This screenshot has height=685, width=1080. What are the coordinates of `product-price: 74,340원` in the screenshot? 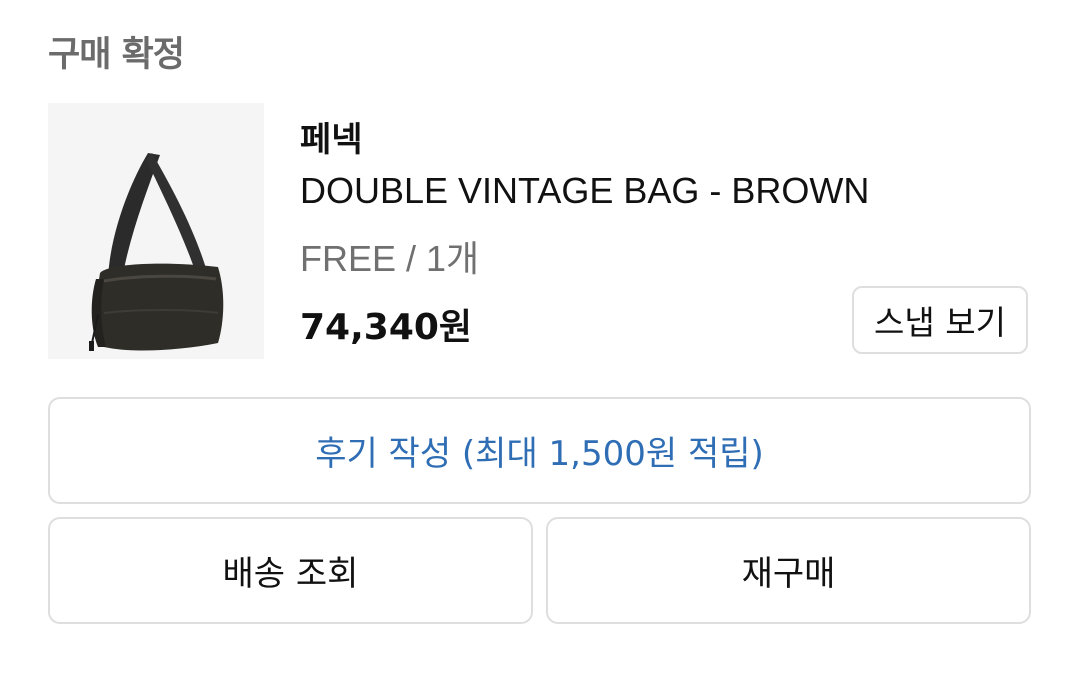 It's located at (386, 327).